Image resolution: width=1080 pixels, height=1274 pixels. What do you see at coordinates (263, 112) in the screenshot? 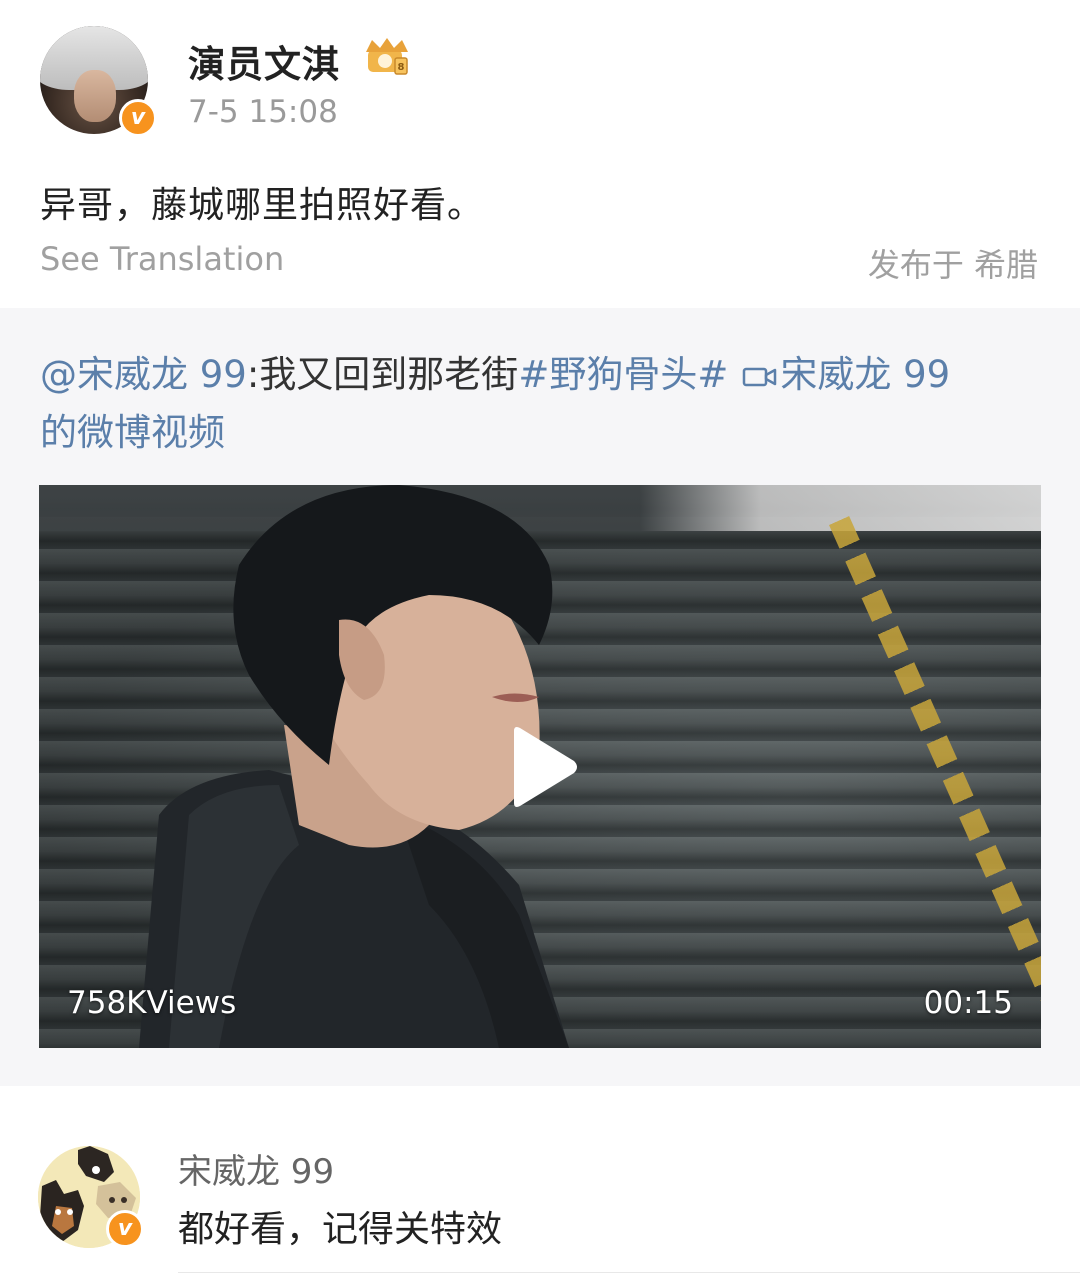
I see `post-timestamp: 7-5 15:08` at bounding box center [263, 112].